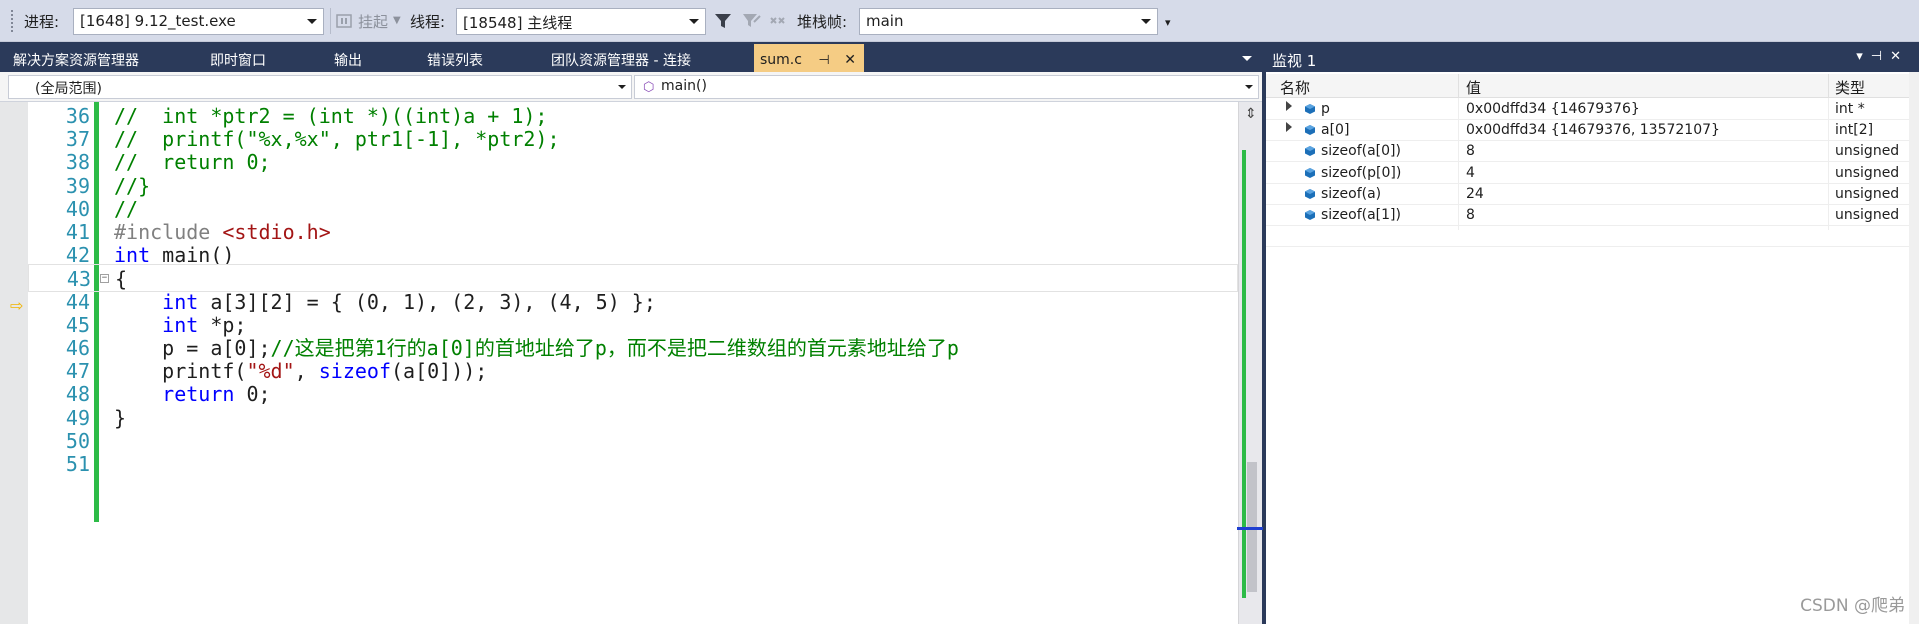 The height and width of the screenshot is (624, 1919). Describe the element at coordinates (1251, 114) in the screenshot. I see `split-window-icon: ⇕` at that location.